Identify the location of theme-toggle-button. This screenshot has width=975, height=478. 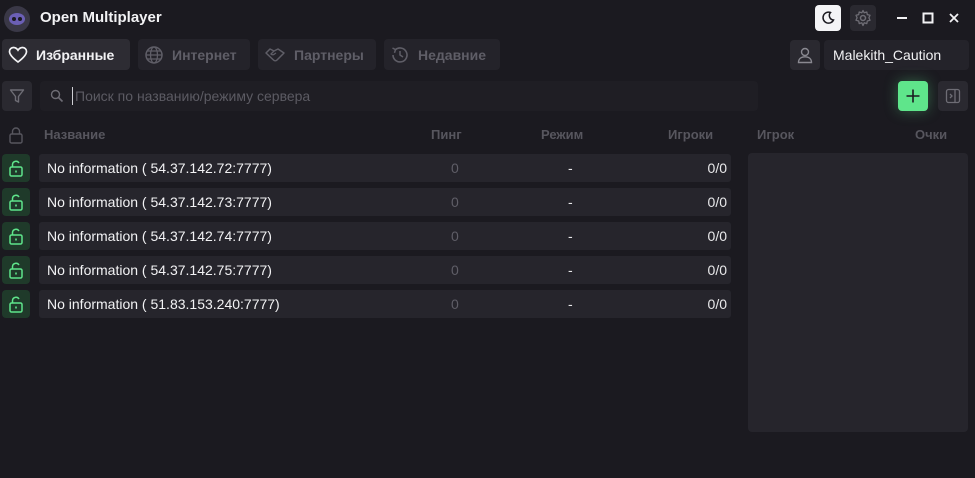
(828, 18).